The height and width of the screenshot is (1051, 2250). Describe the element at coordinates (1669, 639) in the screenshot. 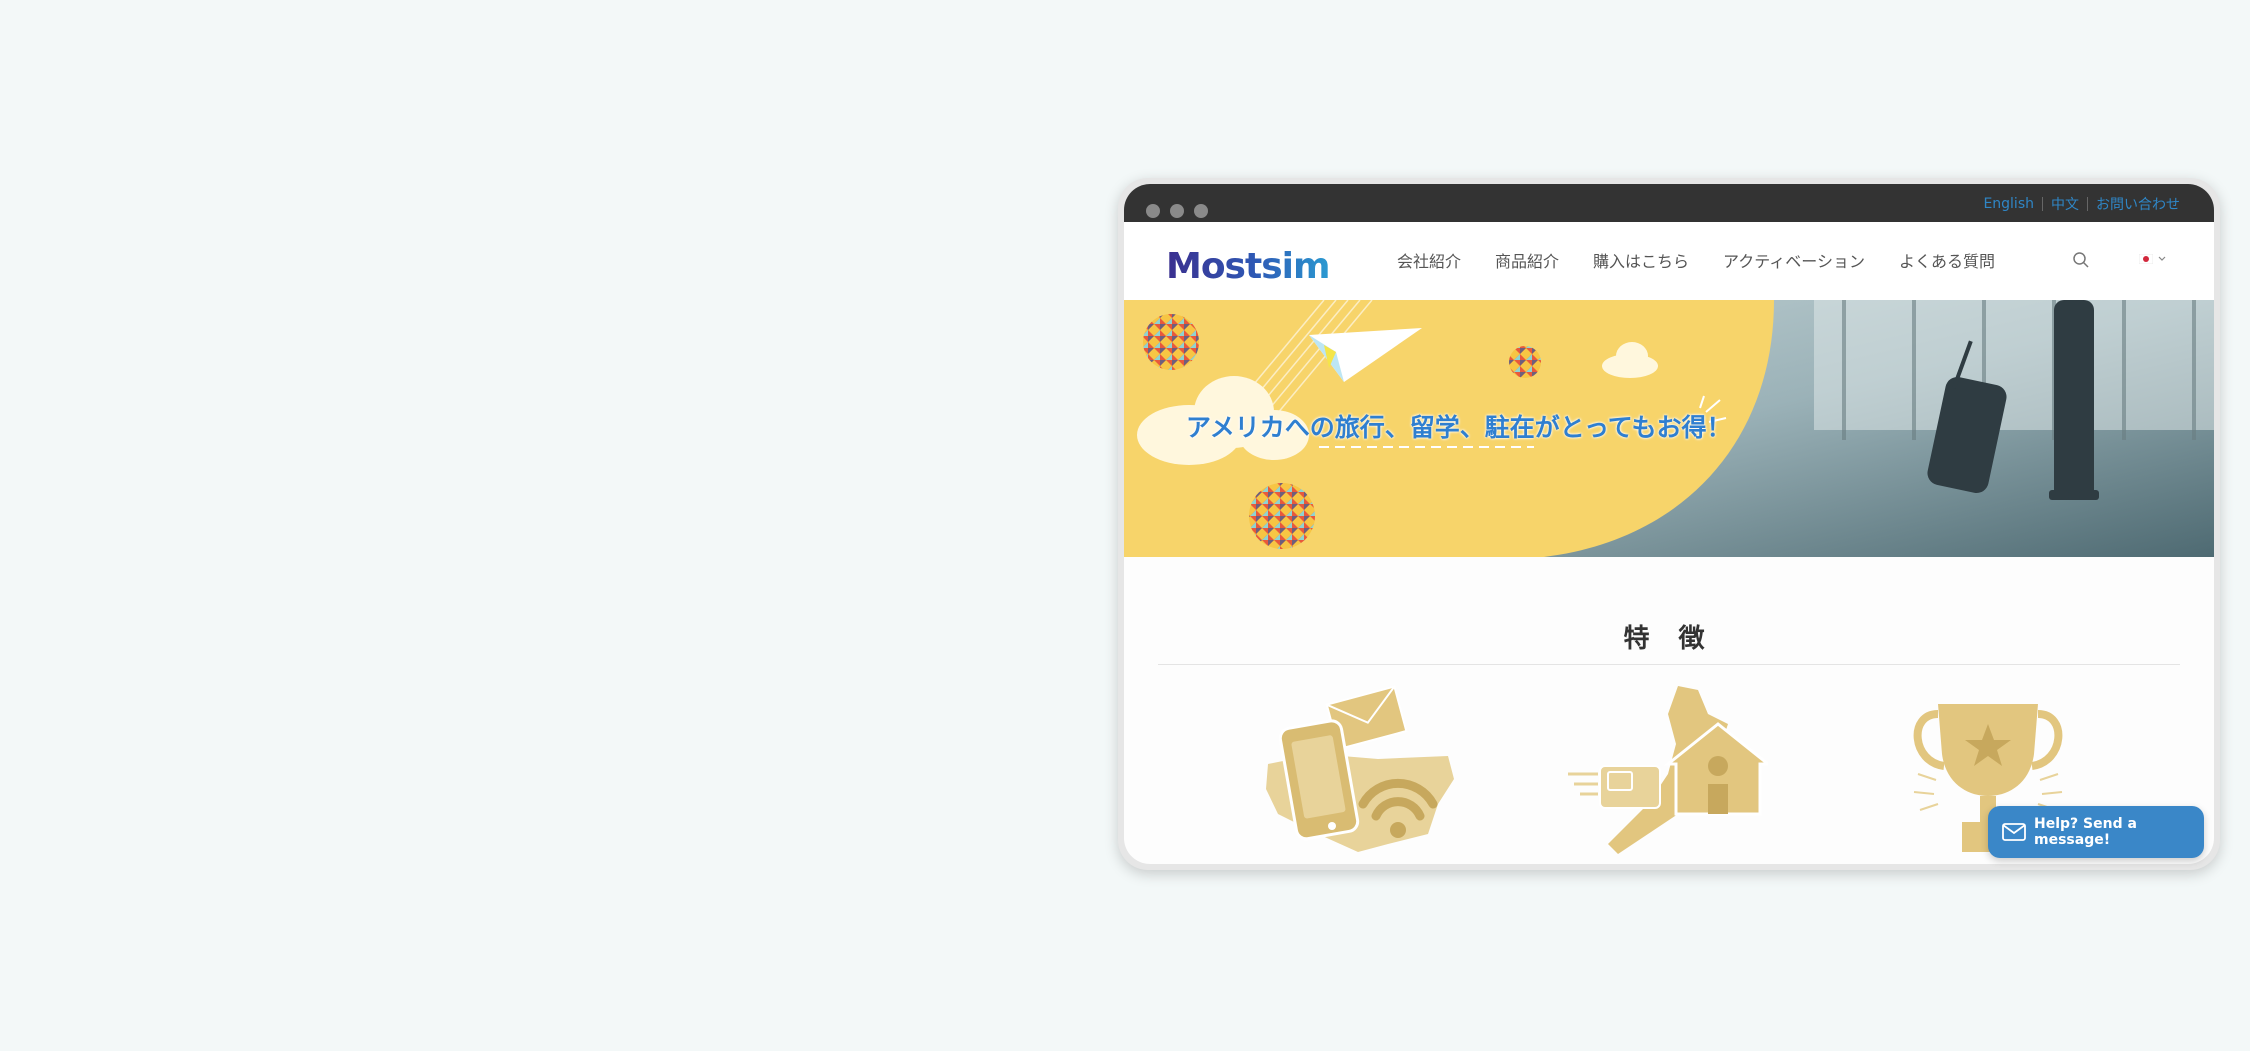

I see `section-title: 特 徴` at that location.